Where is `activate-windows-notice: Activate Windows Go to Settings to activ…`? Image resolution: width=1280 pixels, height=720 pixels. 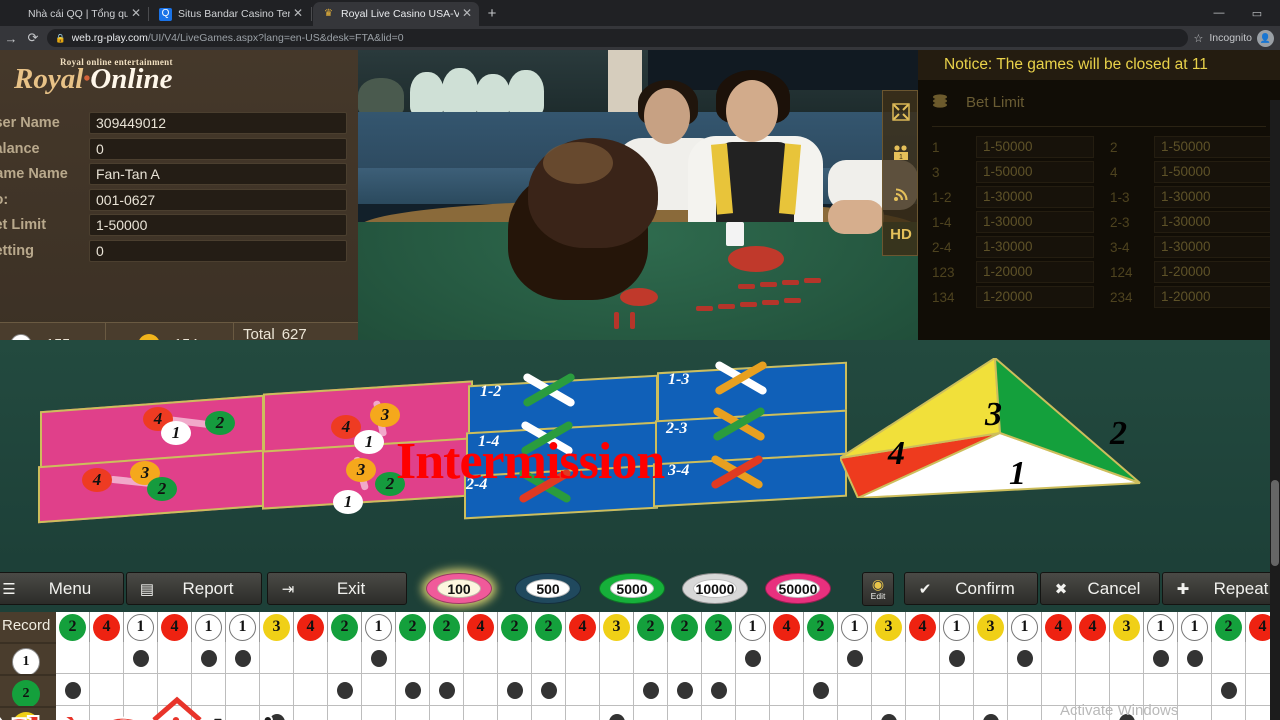 activate-windows-notice: Activate Windows Go to Settings to activ… is located at coordinates (1143, 711).